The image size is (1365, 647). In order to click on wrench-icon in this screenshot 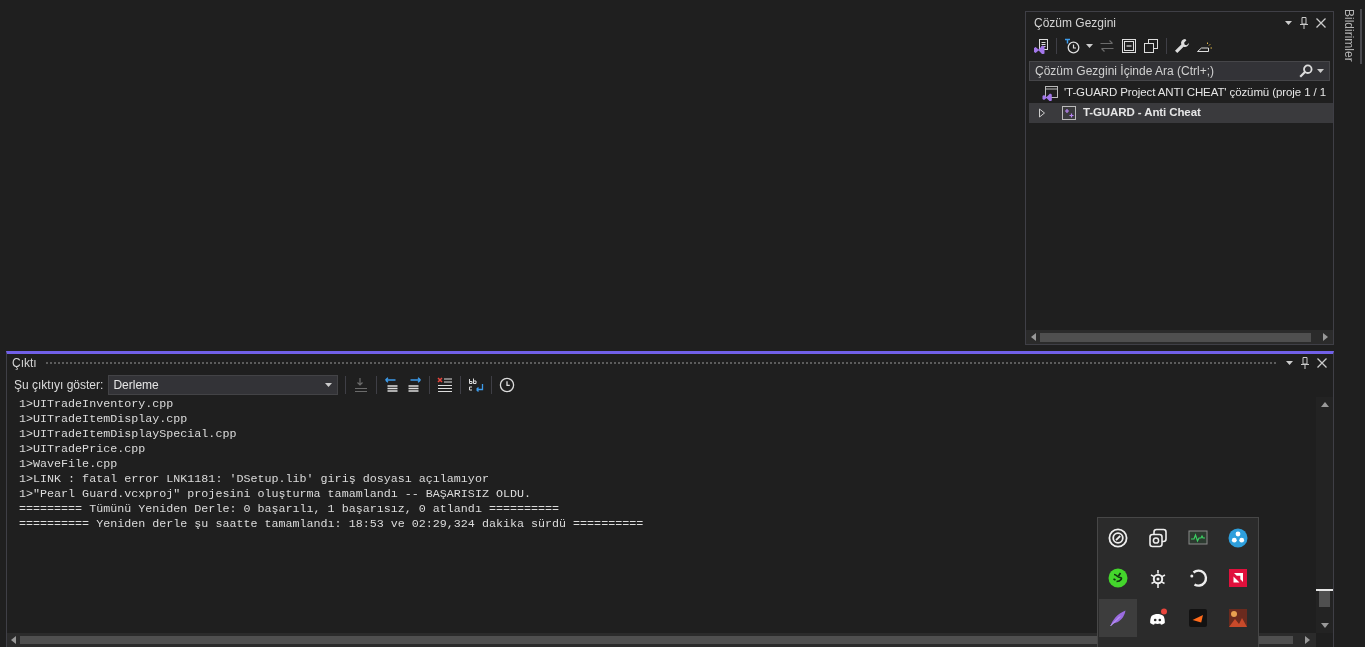, I will do `click(1182, 46)`.